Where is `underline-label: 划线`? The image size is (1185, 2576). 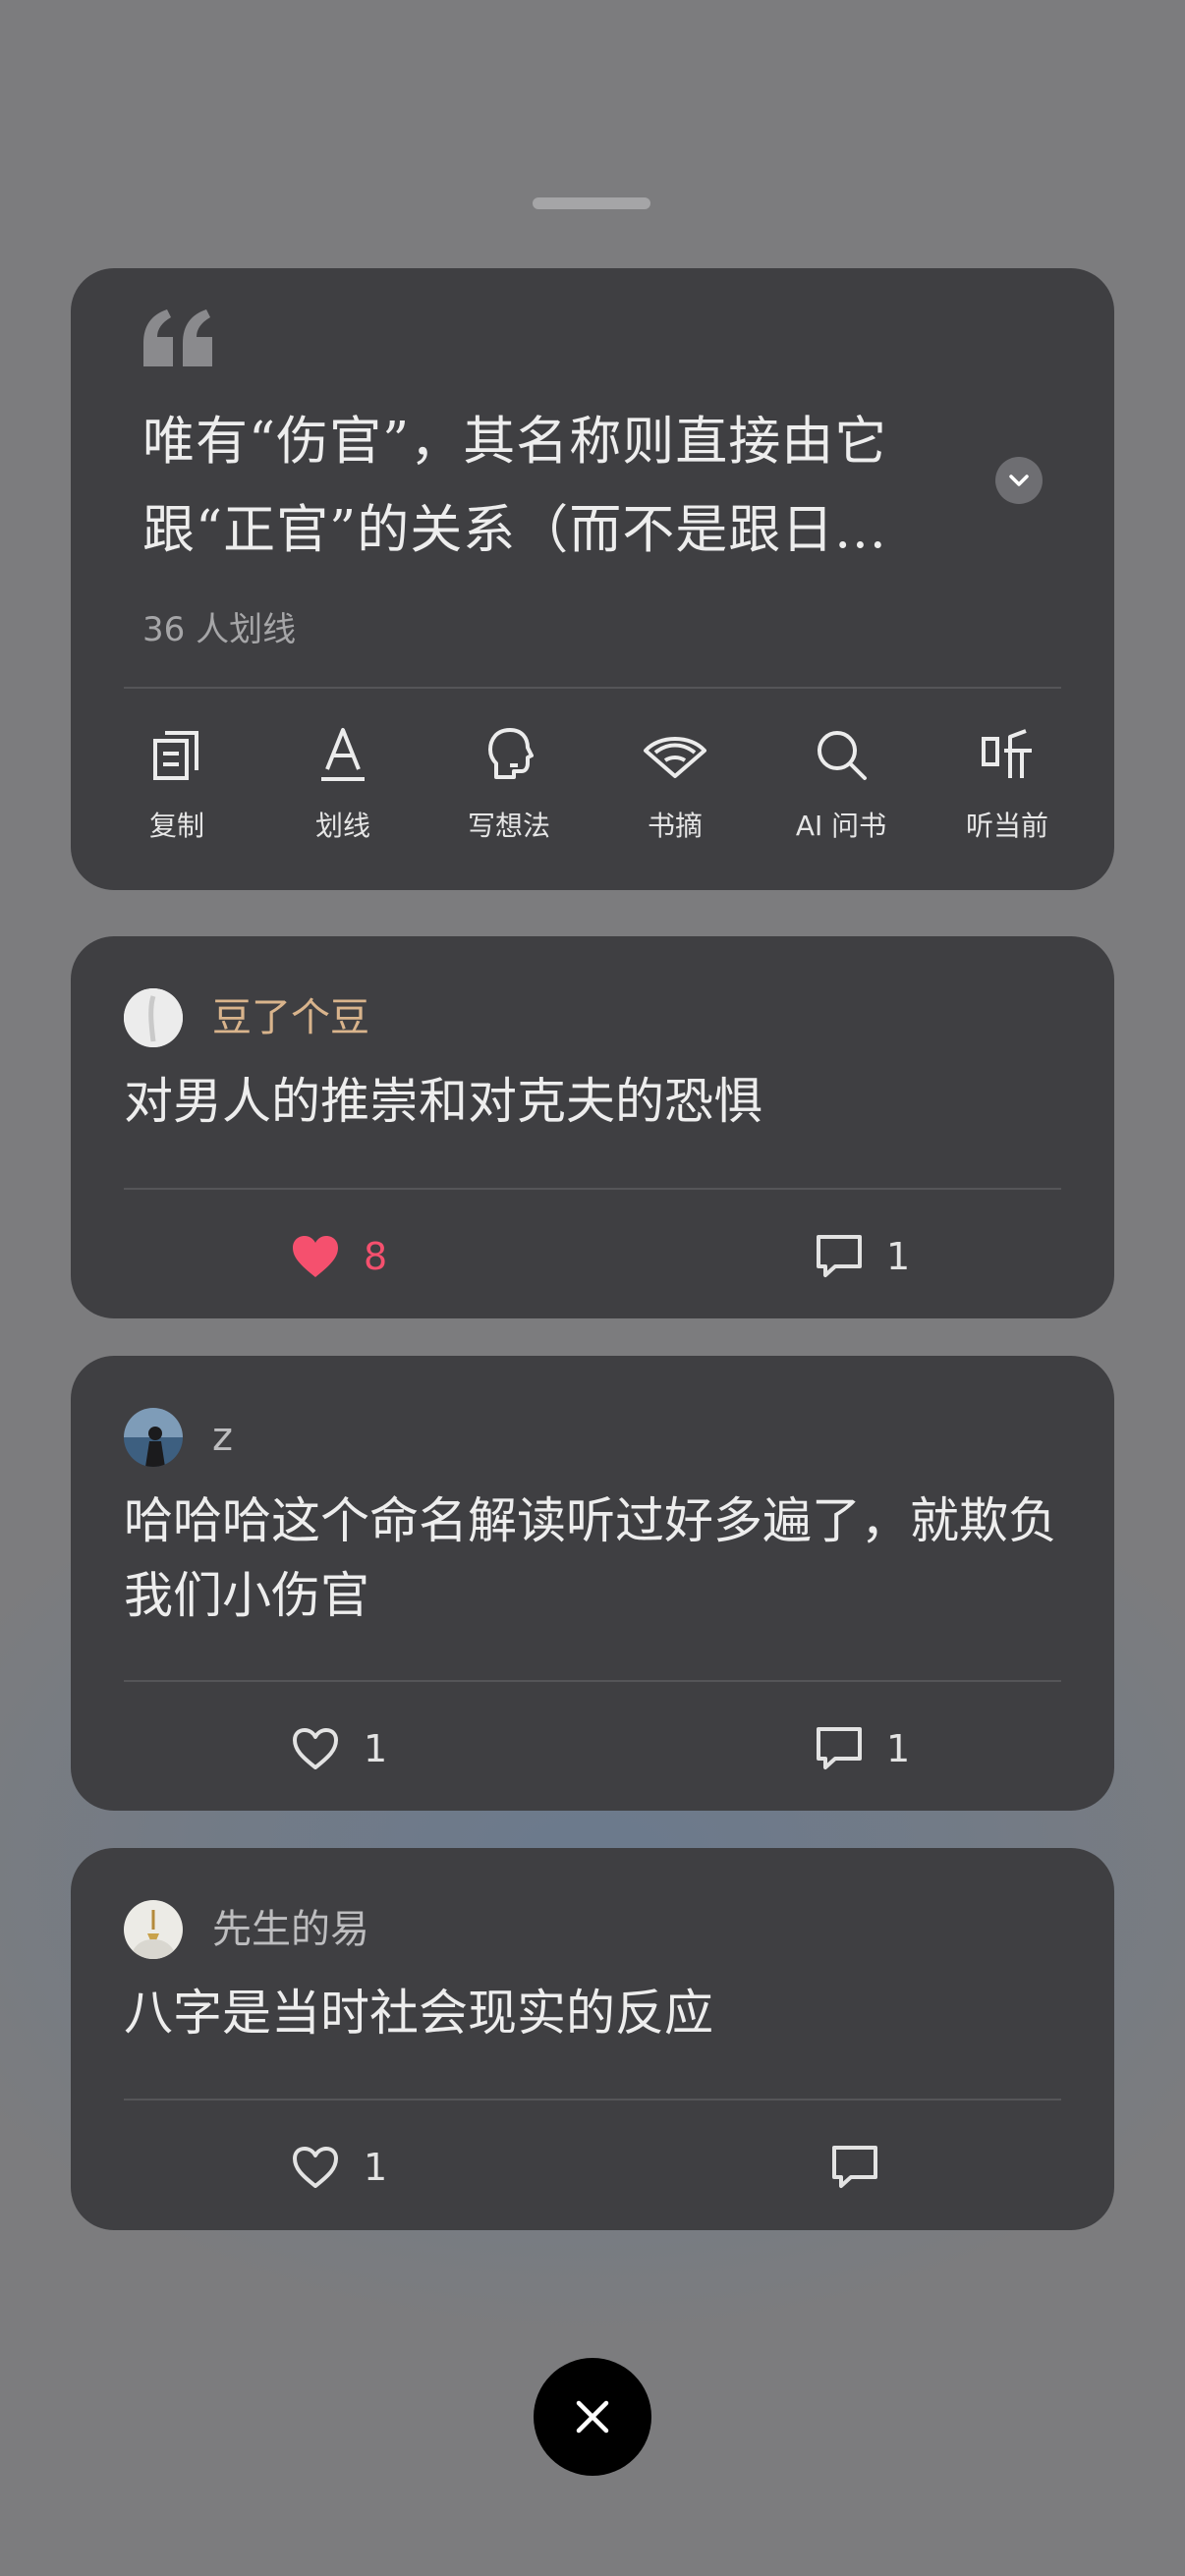 underline-label: 划线 is located at coordinates (342, 826).